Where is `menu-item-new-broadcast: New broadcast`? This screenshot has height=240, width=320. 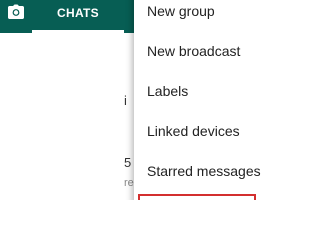 menu-item-new-broadcast: New broadcast is located at coordinates (217, 52).